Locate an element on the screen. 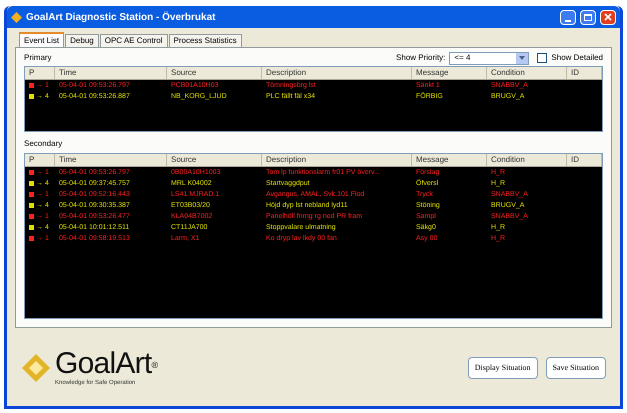  dropdown-arrow-icon is located at coordinates (522, 58).